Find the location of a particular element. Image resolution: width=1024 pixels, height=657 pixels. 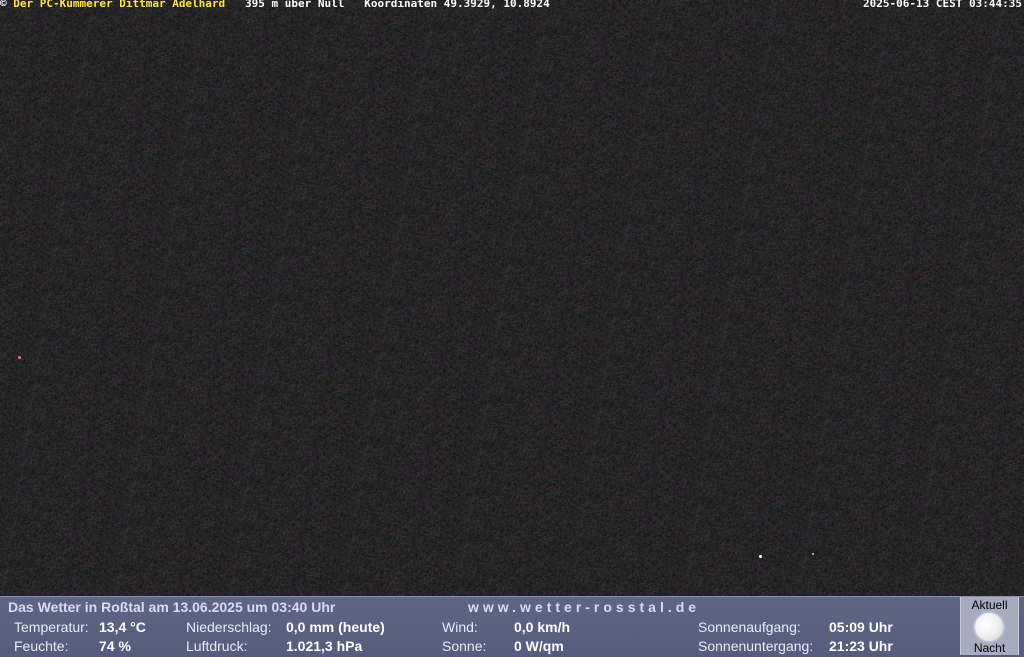

pressure-label: Luftdruck: is located at coordinates (217, 646).